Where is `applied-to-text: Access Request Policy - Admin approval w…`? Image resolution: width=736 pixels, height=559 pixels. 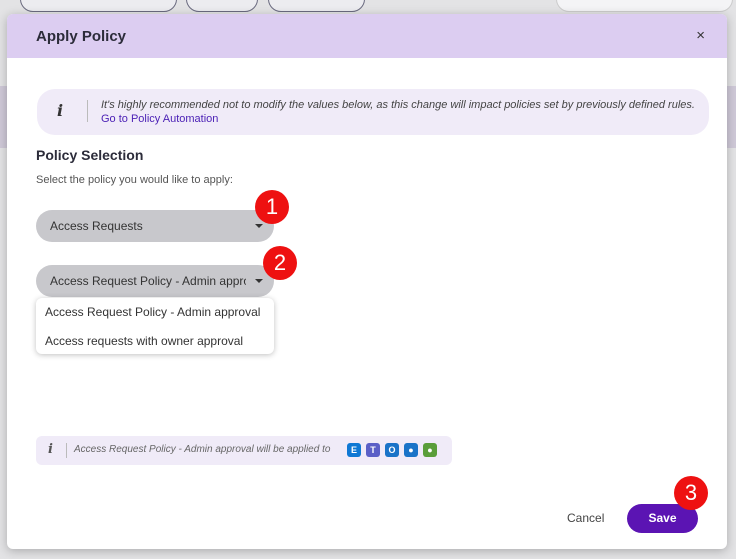
applied-to-text: Access Request Policy - Admin approval w… is located at coordinates (202, 449).